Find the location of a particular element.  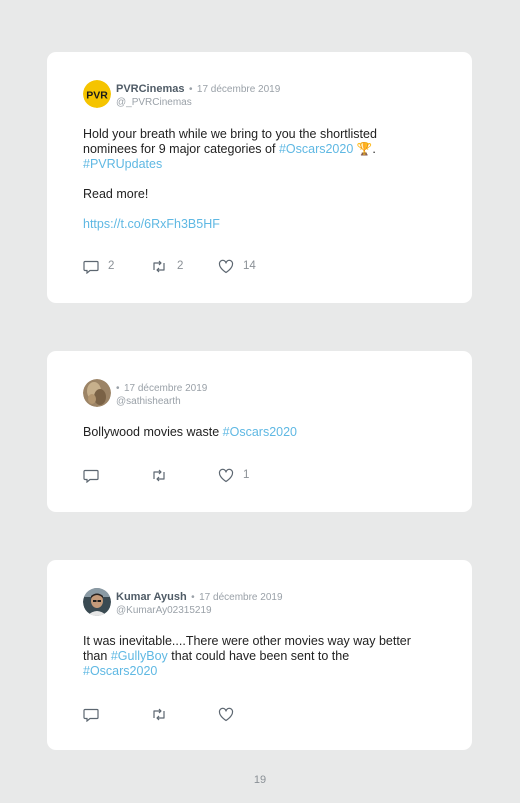

text-span: Bollywood movies waste is located at coordinates (153, 432).